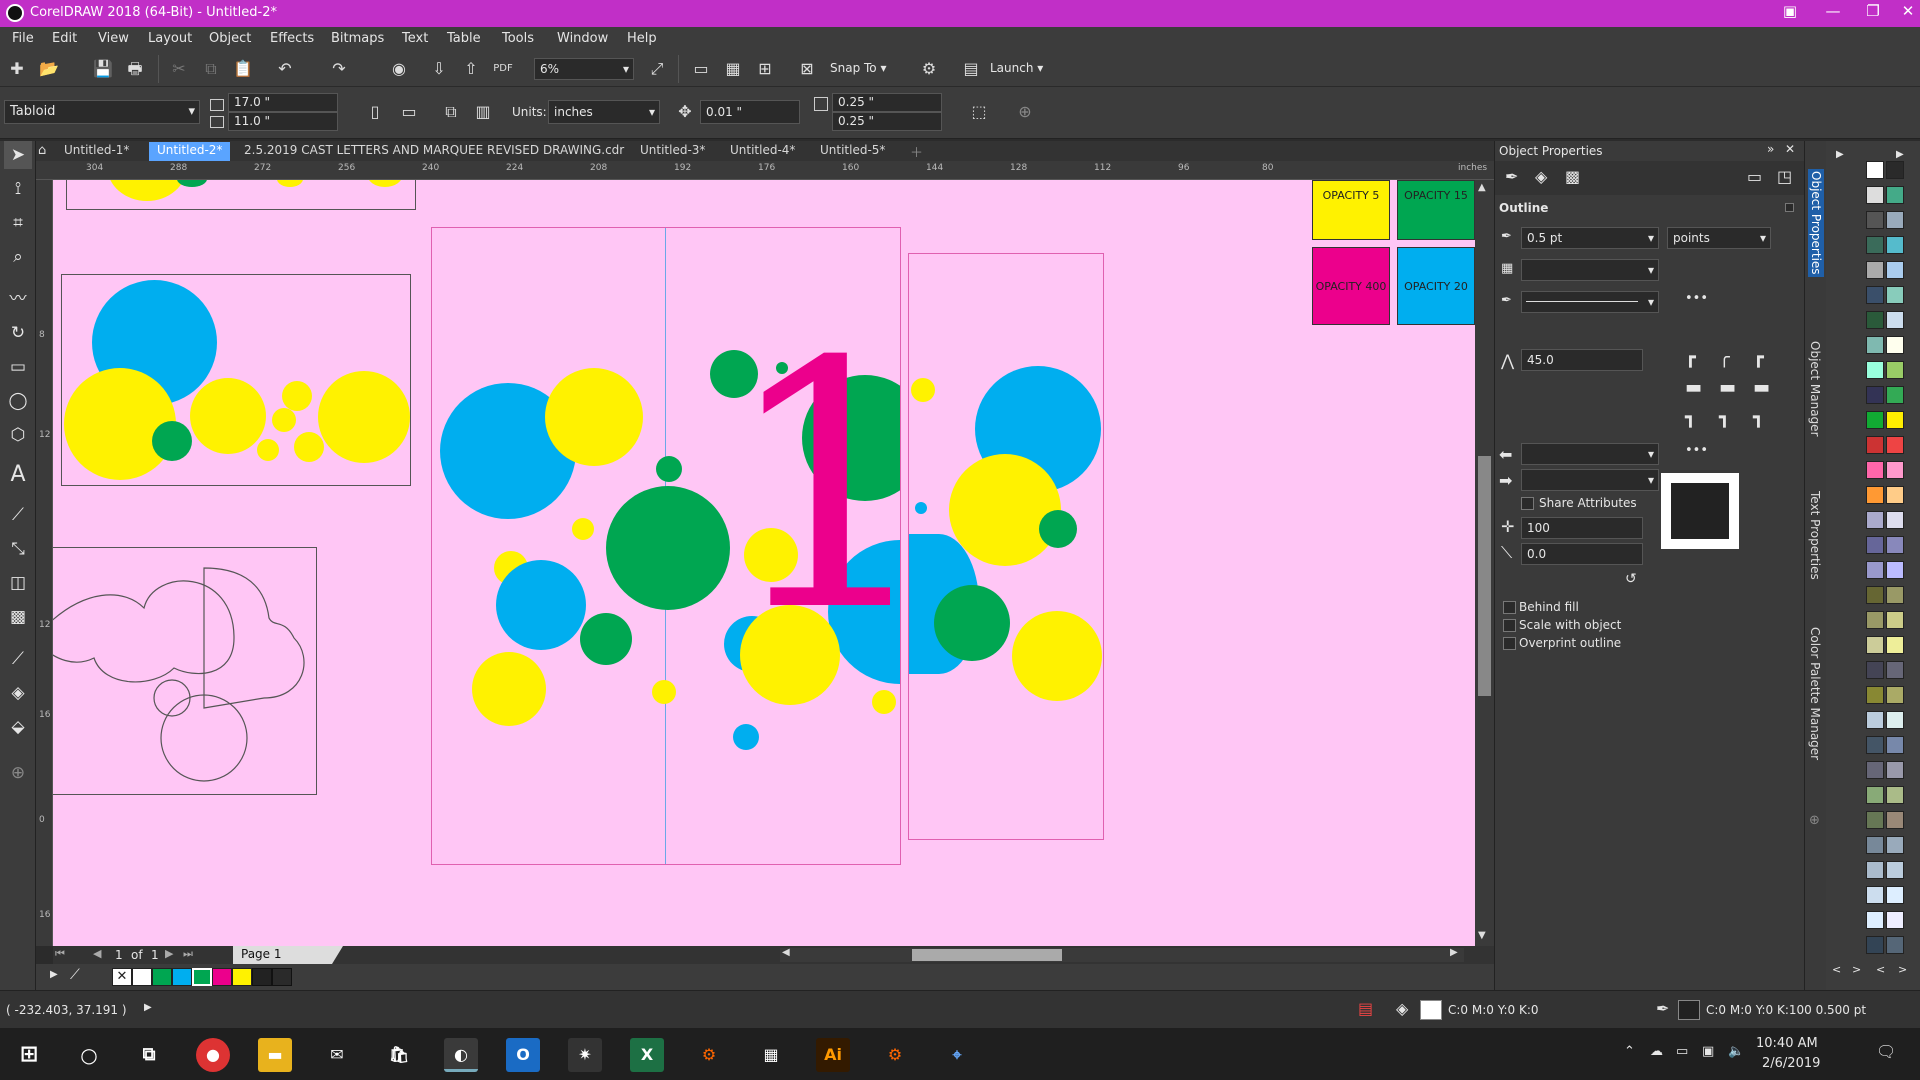  What do you see at coordinates (1790, 149) in the screenshot?
I see `panel-close-icon: ✕` at bounding box center [1790, 149].